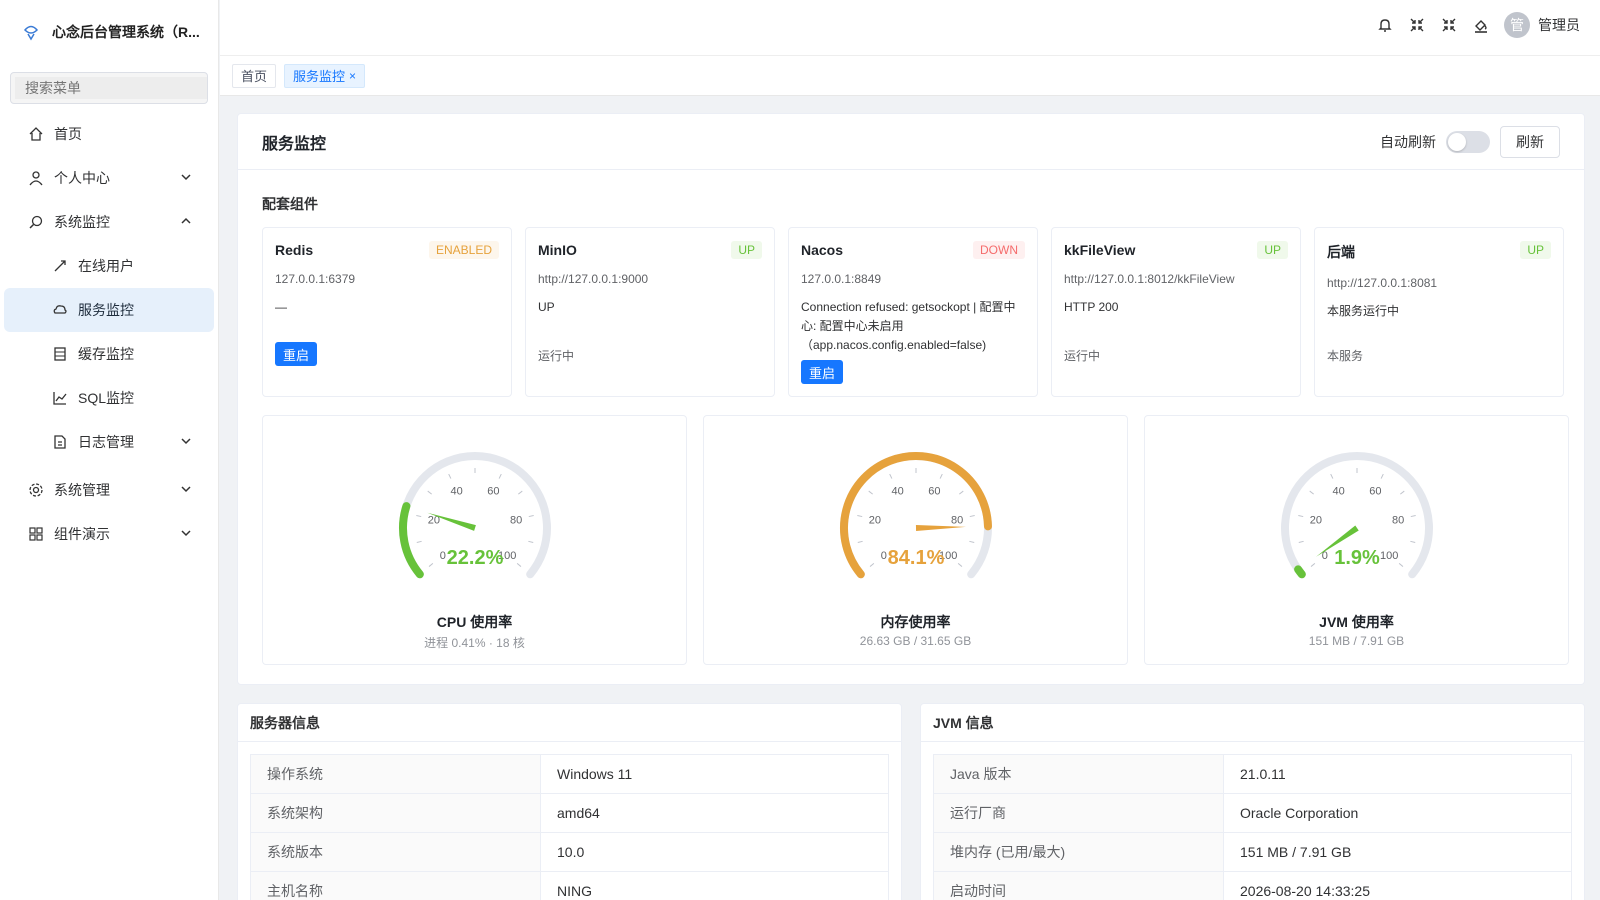 This screenshot has height=900, width=1600. Describe the element at coordinates (1300, 572) in the screenshot. I see `gauge-progress-arc` at that location.